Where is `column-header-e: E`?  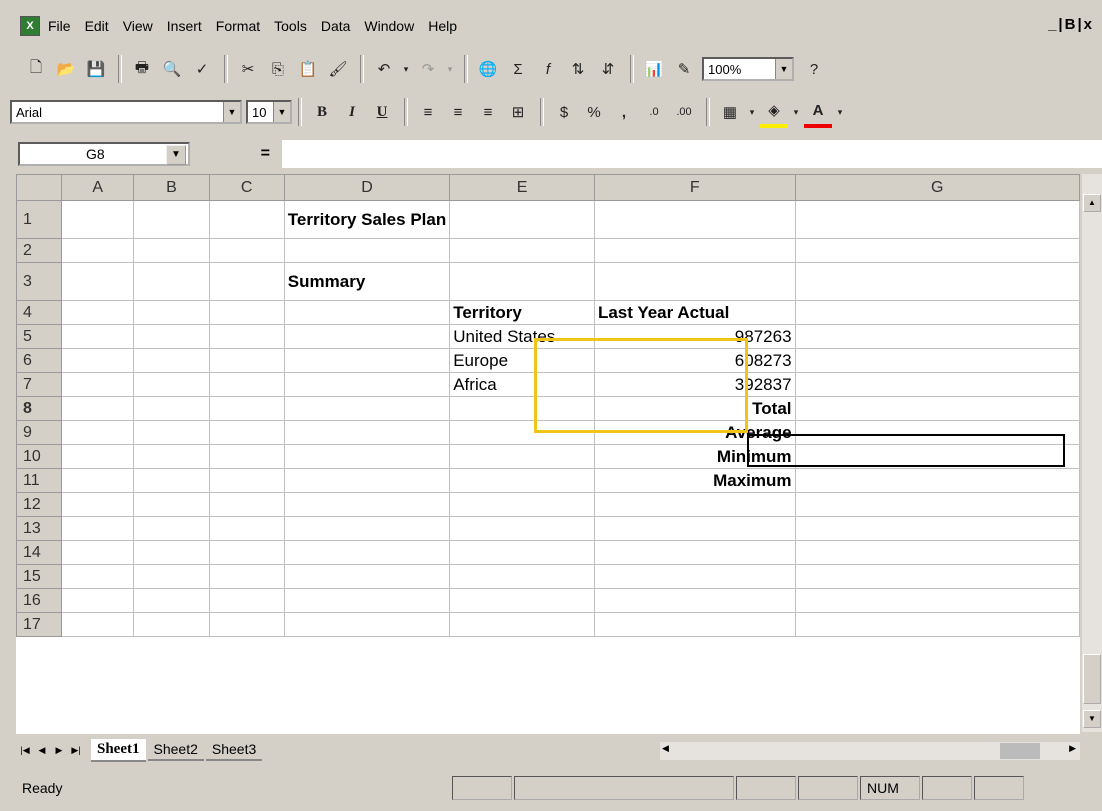
column-header-e: E is located at coordinates (522, 187).